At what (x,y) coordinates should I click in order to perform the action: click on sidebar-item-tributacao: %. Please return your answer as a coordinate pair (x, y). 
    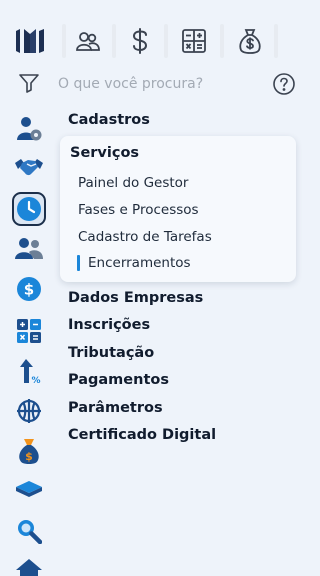
    Looking at the image, I should click on (29, 371).